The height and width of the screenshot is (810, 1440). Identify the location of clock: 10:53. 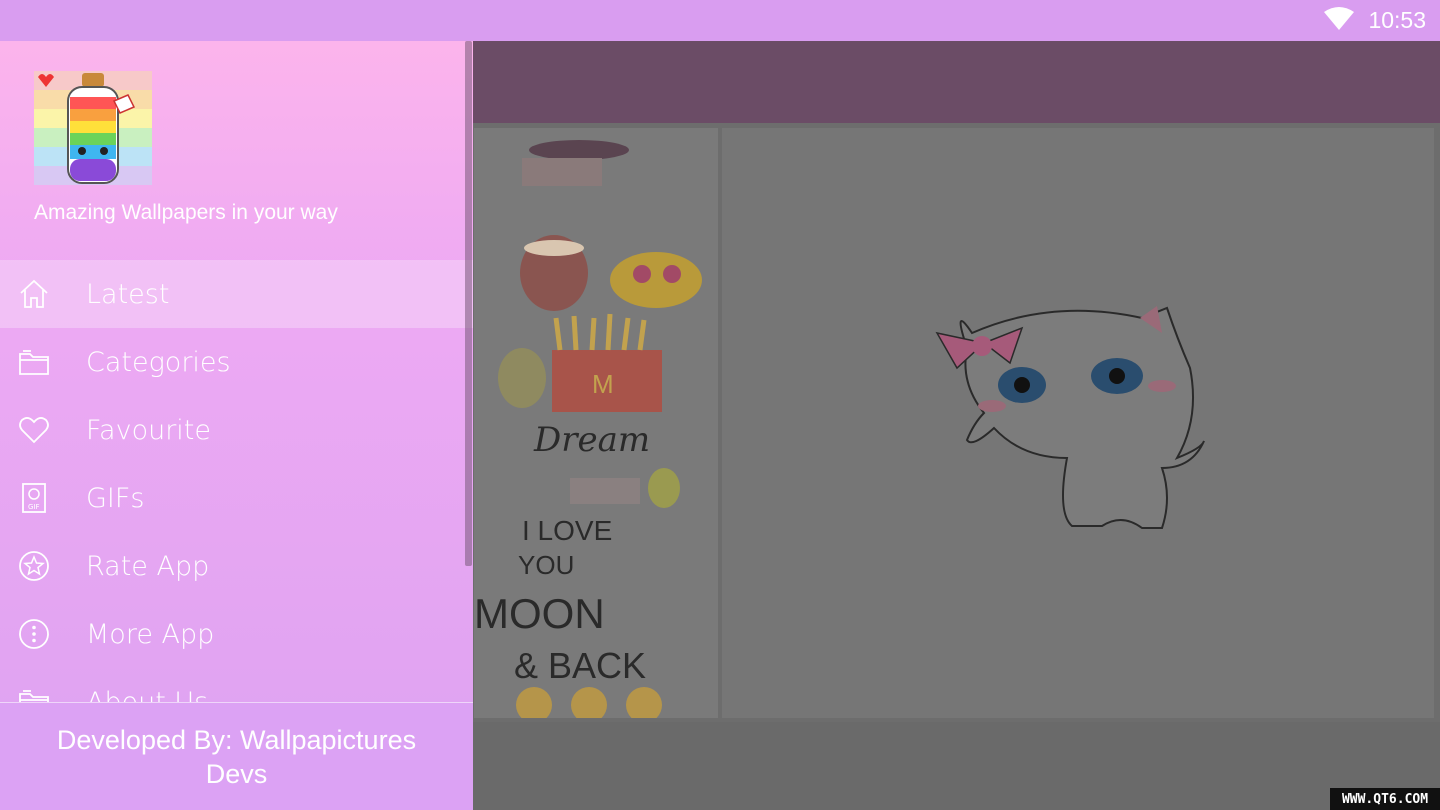
(1397, 20).